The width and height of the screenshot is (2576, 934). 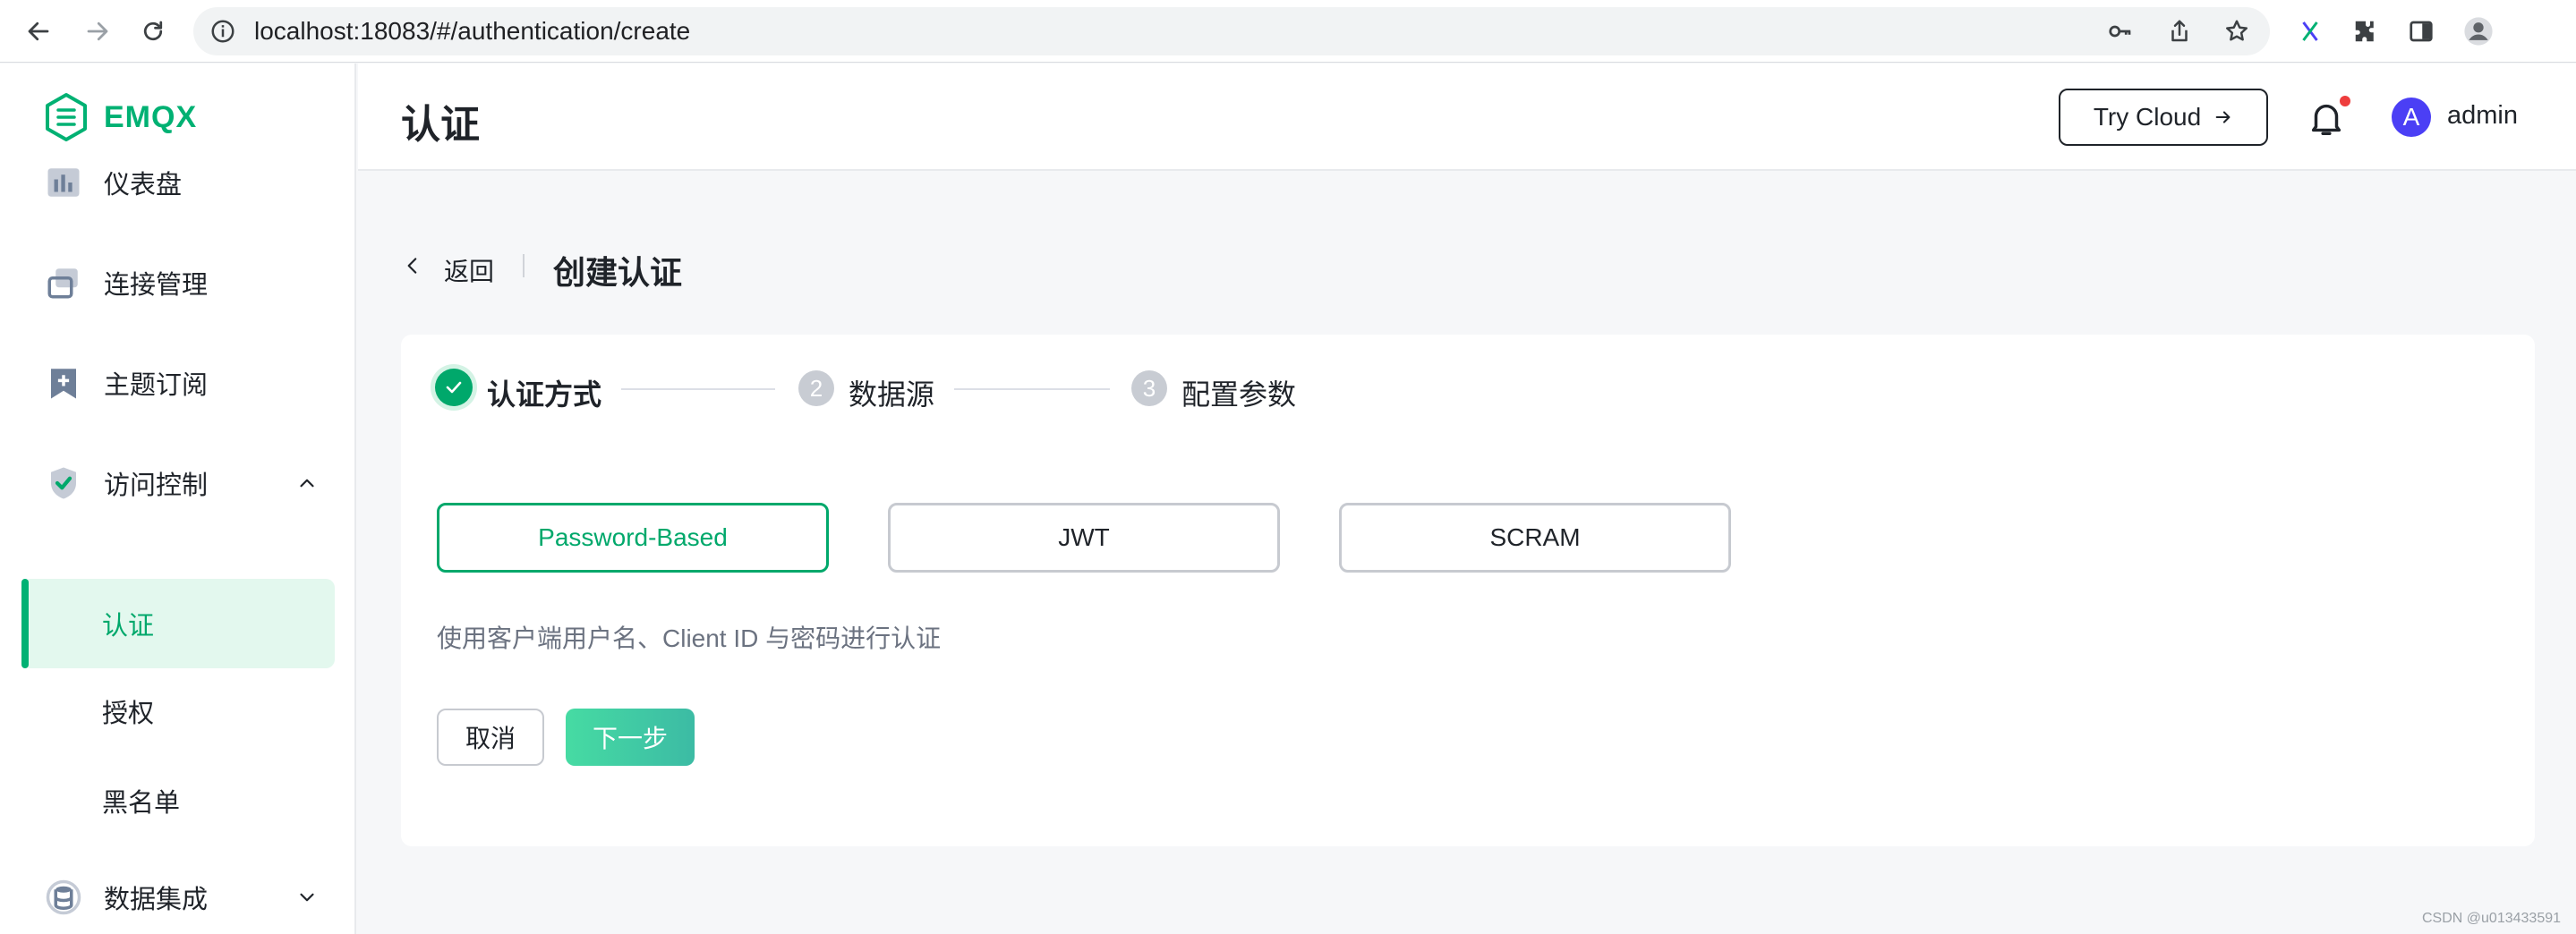 I want to click on method-password-based: Password-Based, so click(x=633, y=538).